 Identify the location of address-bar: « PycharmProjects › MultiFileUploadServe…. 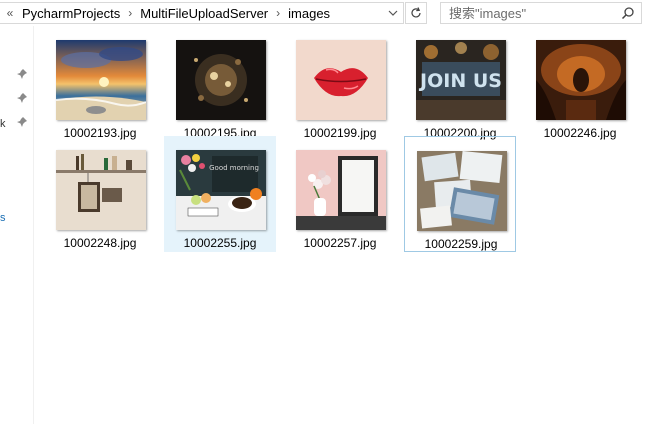
(202, 13).